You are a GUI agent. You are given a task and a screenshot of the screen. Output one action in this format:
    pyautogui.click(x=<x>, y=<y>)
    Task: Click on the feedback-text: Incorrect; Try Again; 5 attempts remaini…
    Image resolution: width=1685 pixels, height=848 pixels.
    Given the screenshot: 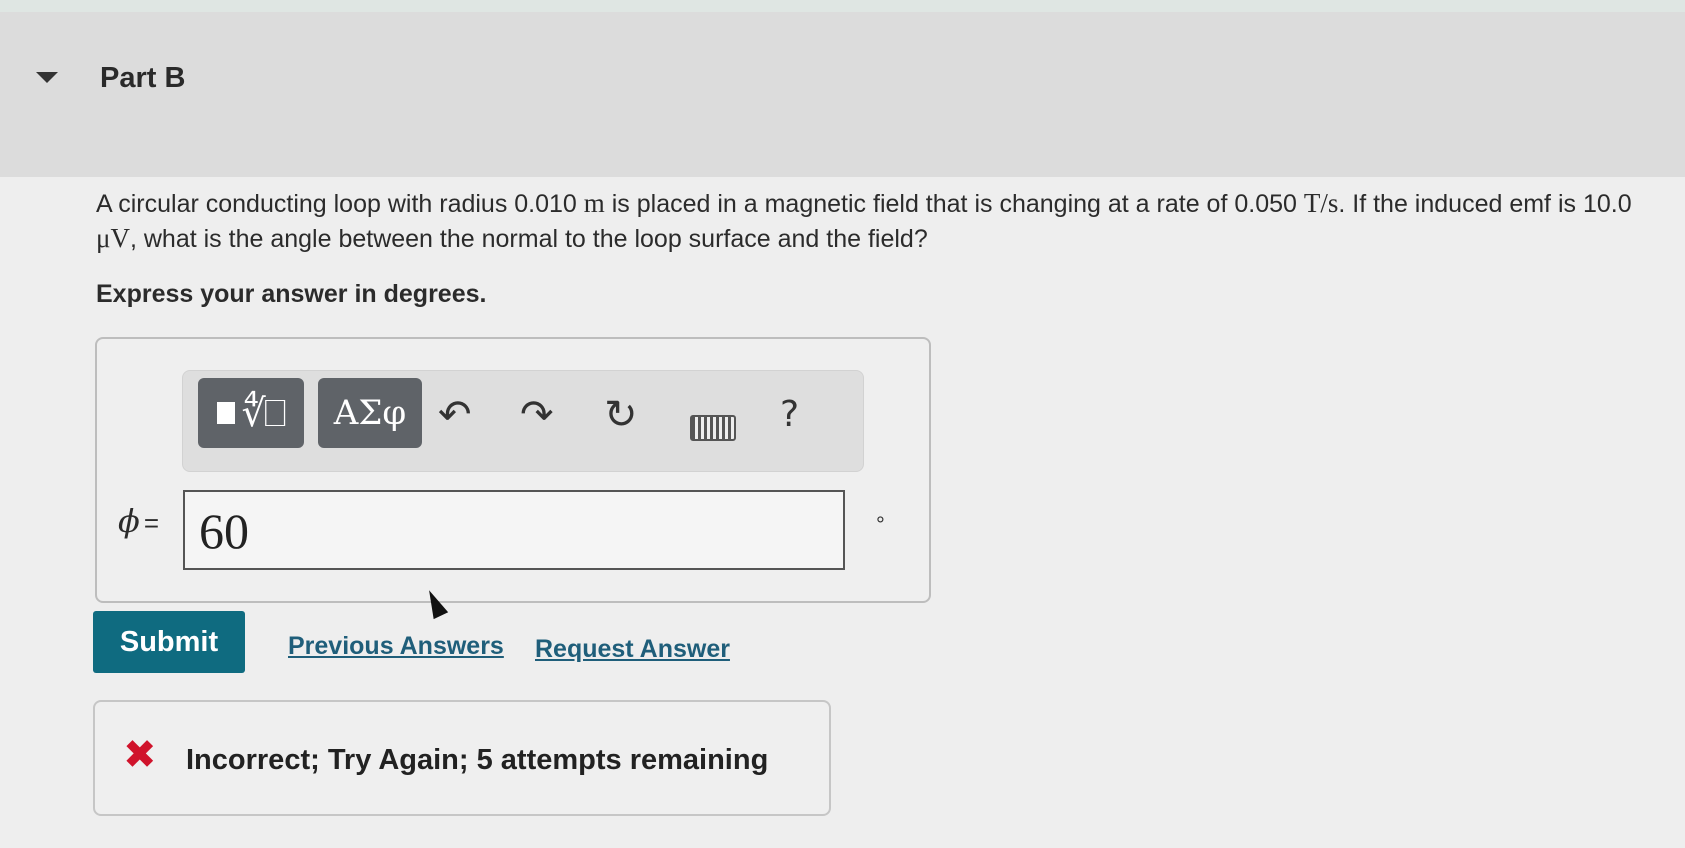 What is the action you would take?
    pyautogui.click(x=477, y=760)
    